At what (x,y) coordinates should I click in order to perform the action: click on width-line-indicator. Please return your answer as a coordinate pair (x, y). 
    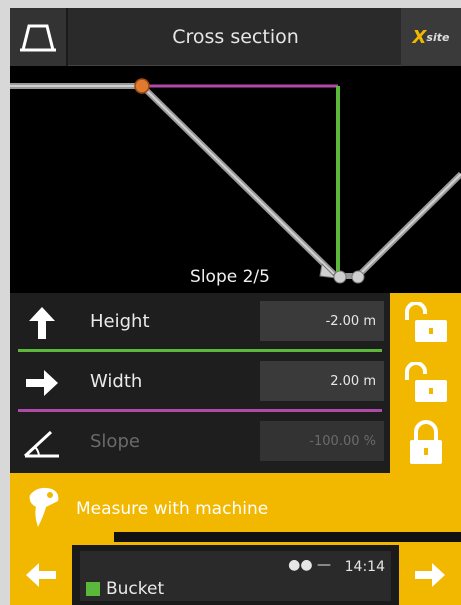
    Looking at the image, I should click on (200, 410).